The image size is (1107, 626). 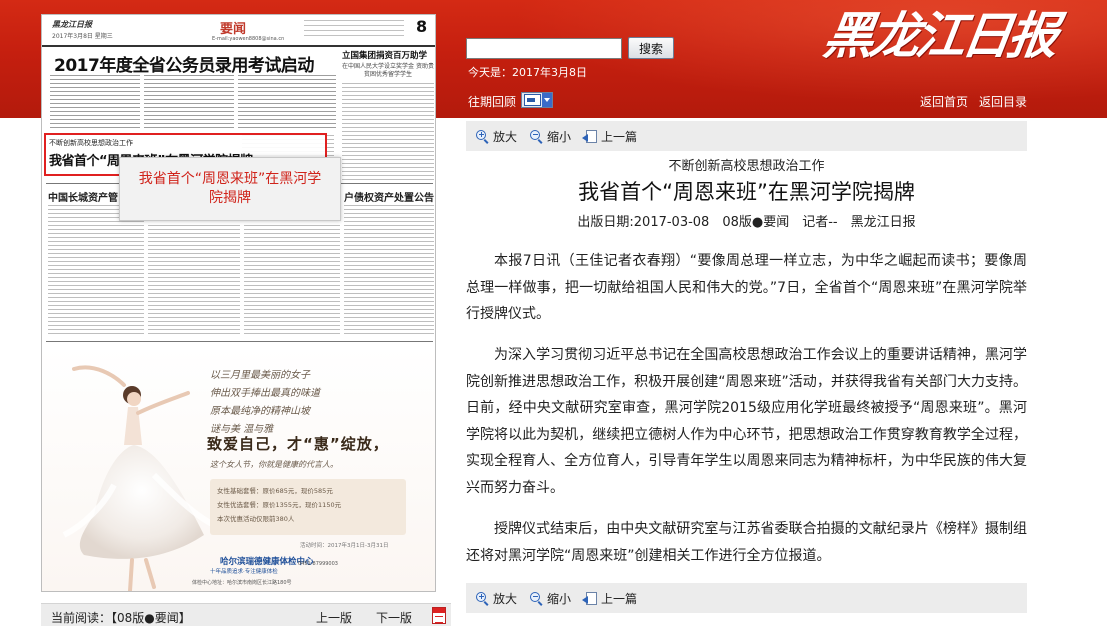 What do you see at coordinates (547, 100) in the screenshot?
I see `chevron-down-icon` at bounding box center [547, 100].